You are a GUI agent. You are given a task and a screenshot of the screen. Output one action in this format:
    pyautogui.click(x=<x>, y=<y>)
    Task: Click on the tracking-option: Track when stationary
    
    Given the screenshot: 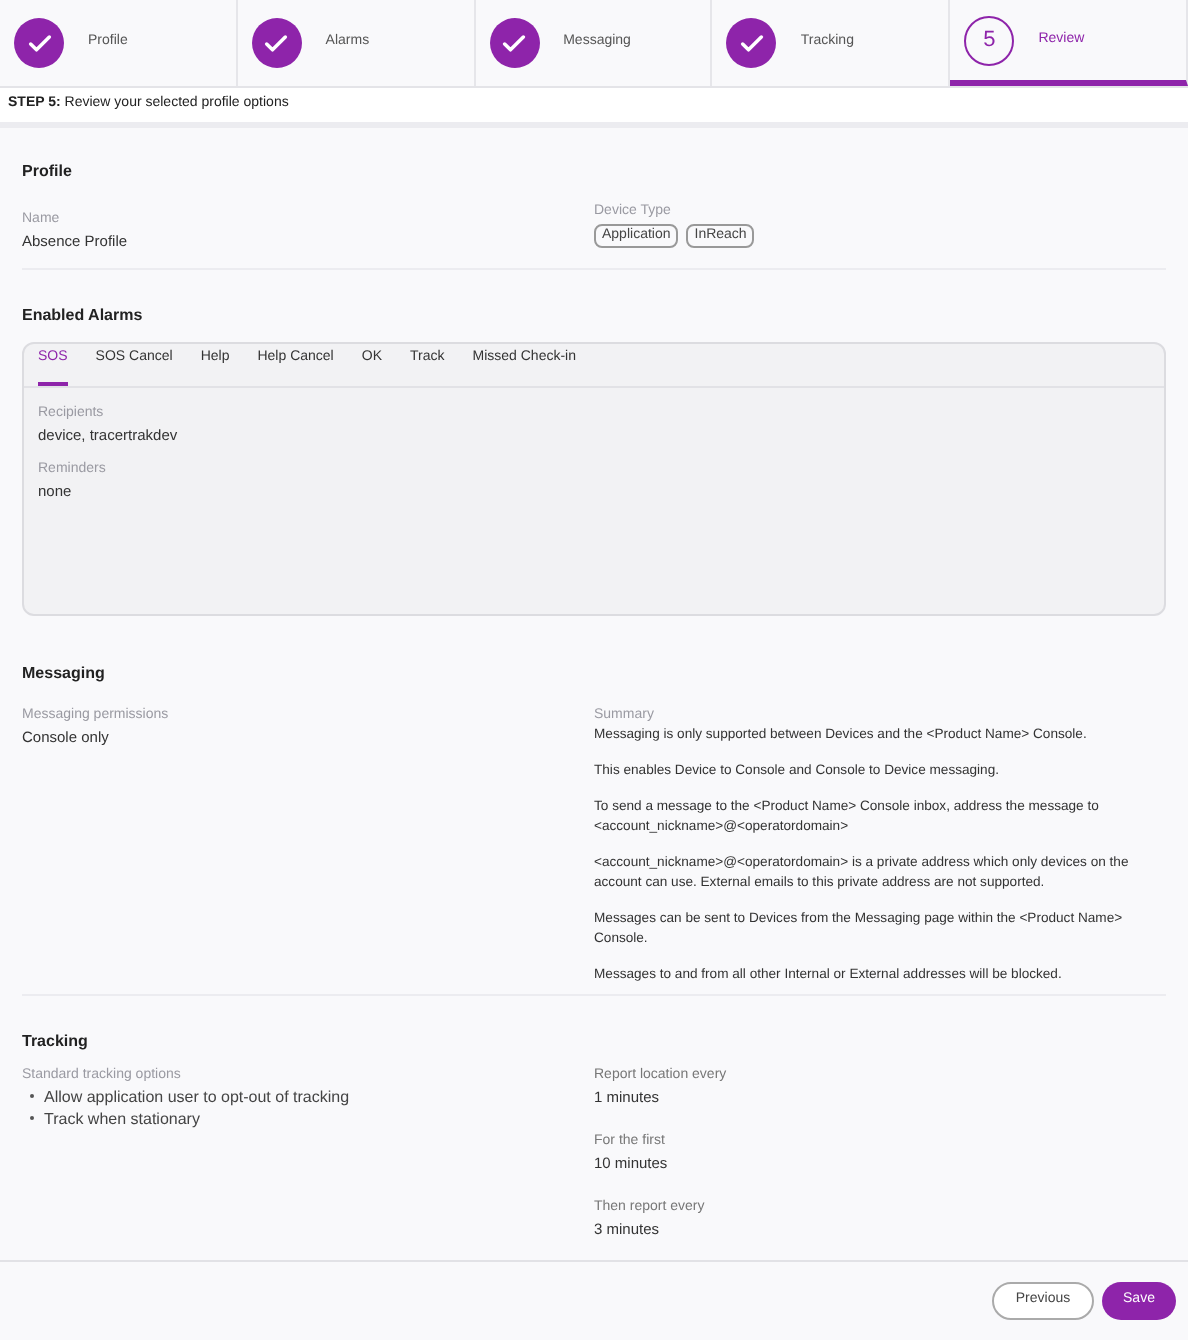 What is the action you would take?
    pyautogui.click(x=122, y=1118)
    